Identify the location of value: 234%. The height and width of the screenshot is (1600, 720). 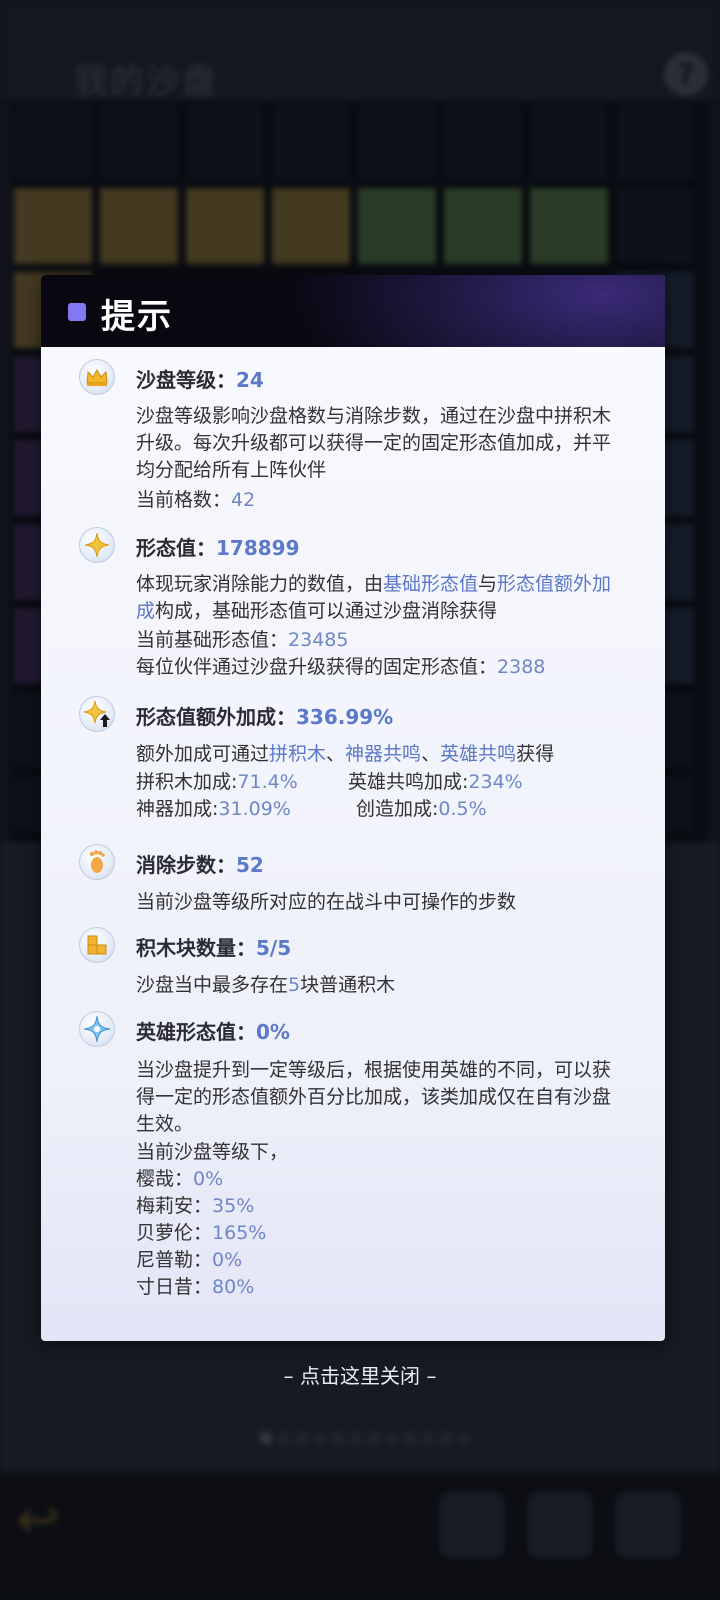
(495, 782).